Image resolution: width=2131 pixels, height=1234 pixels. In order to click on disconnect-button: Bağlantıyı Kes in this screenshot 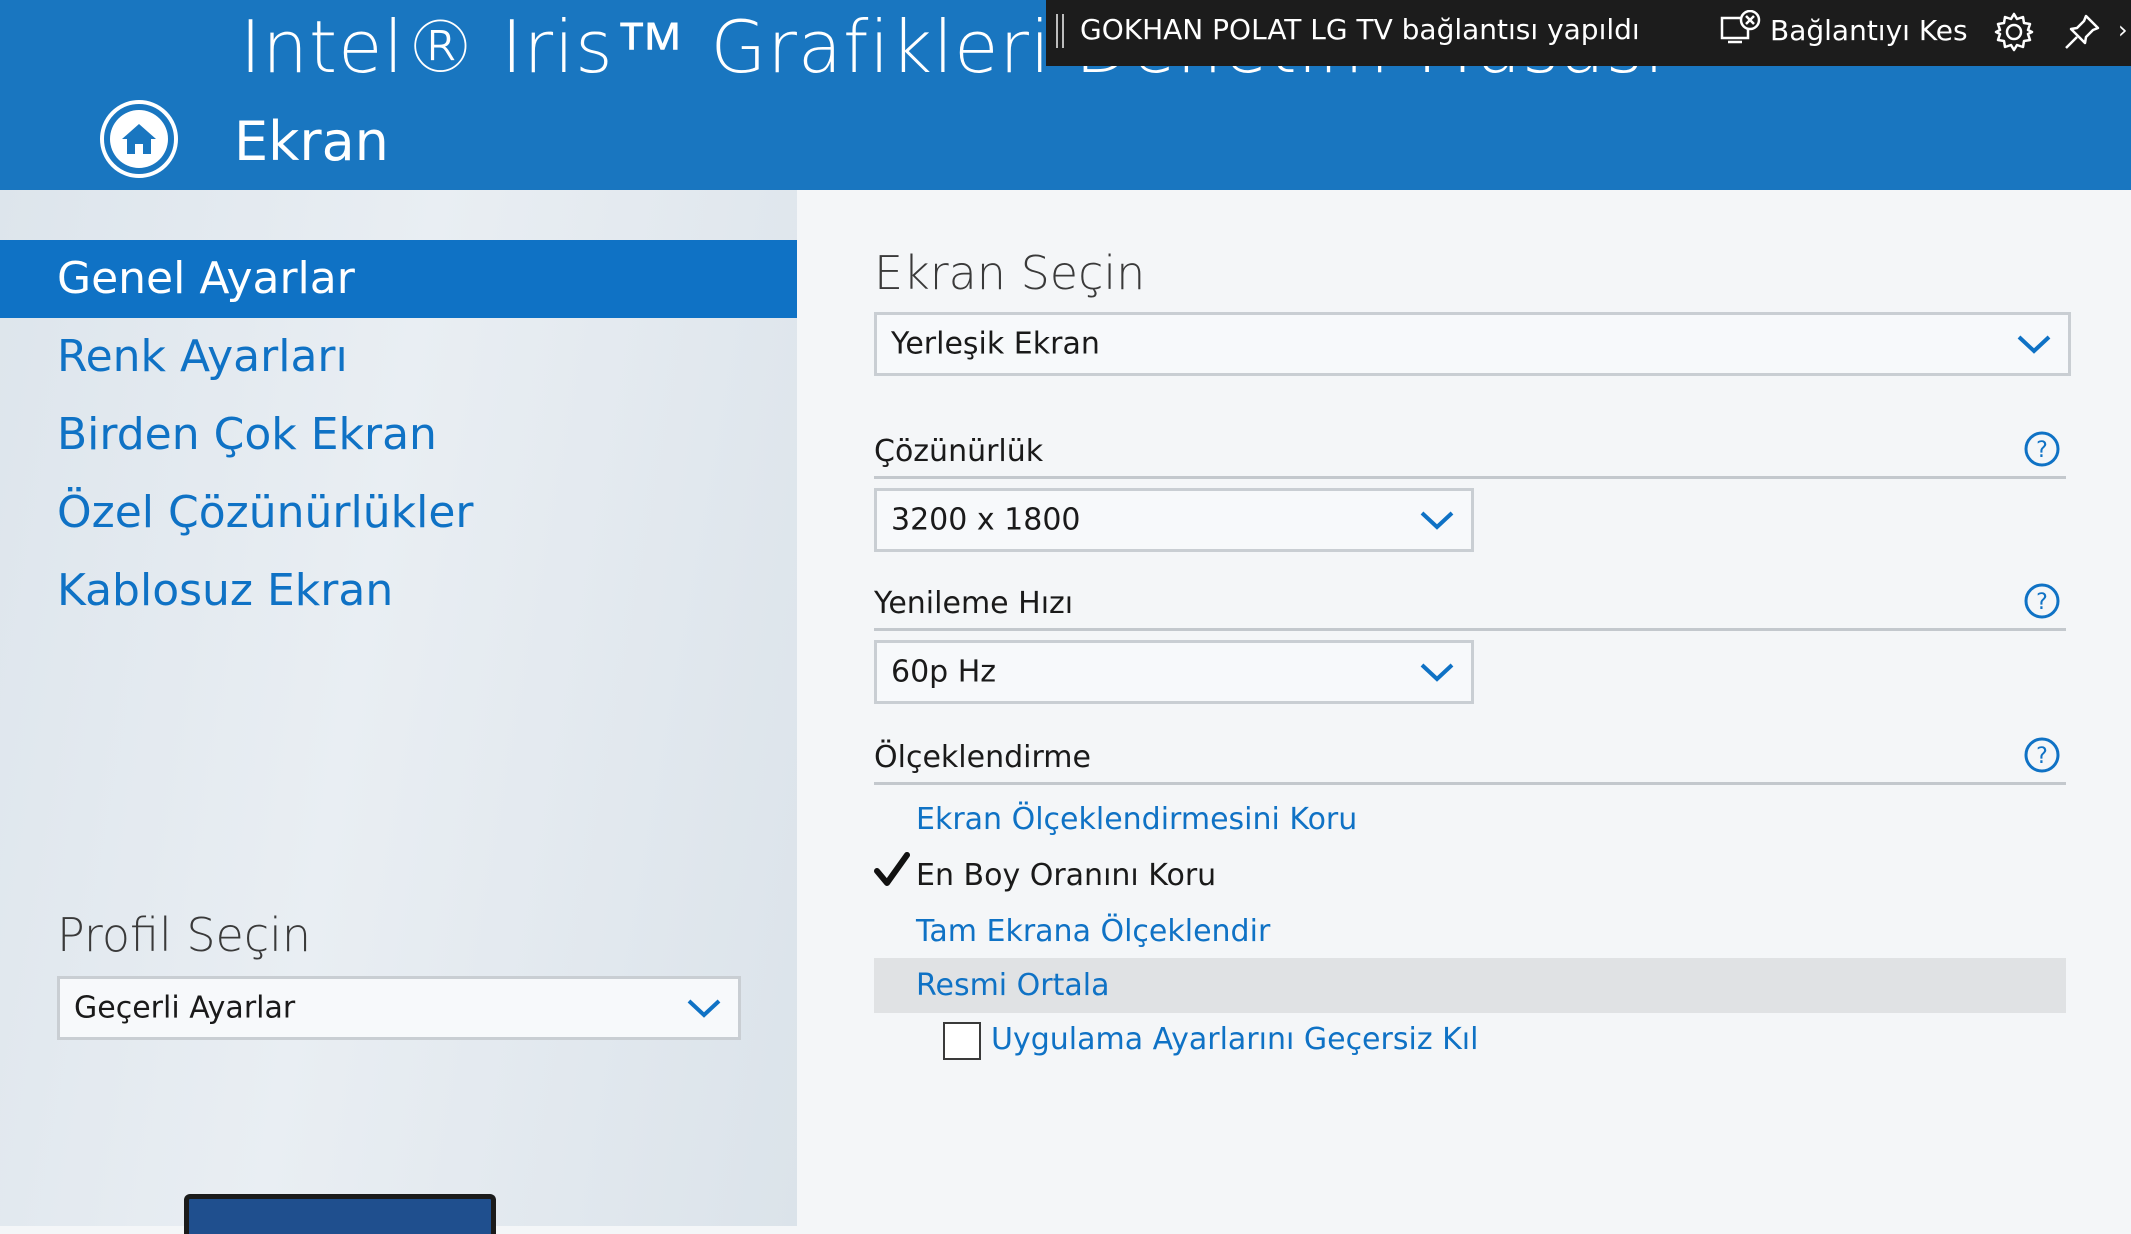, I will do `click(1844, 30)`.